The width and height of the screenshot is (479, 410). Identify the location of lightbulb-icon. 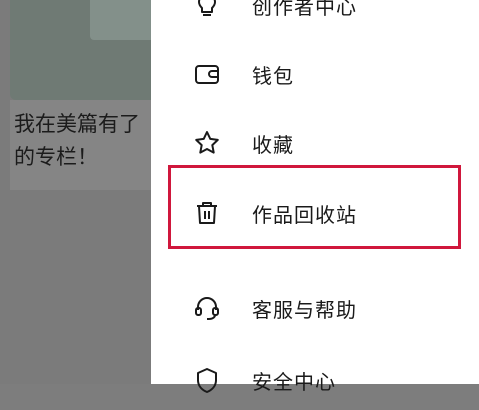
(207, 9).